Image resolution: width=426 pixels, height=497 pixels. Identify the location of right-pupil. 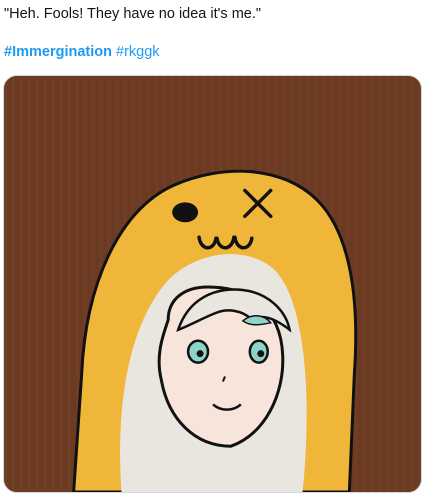
(261, 354).